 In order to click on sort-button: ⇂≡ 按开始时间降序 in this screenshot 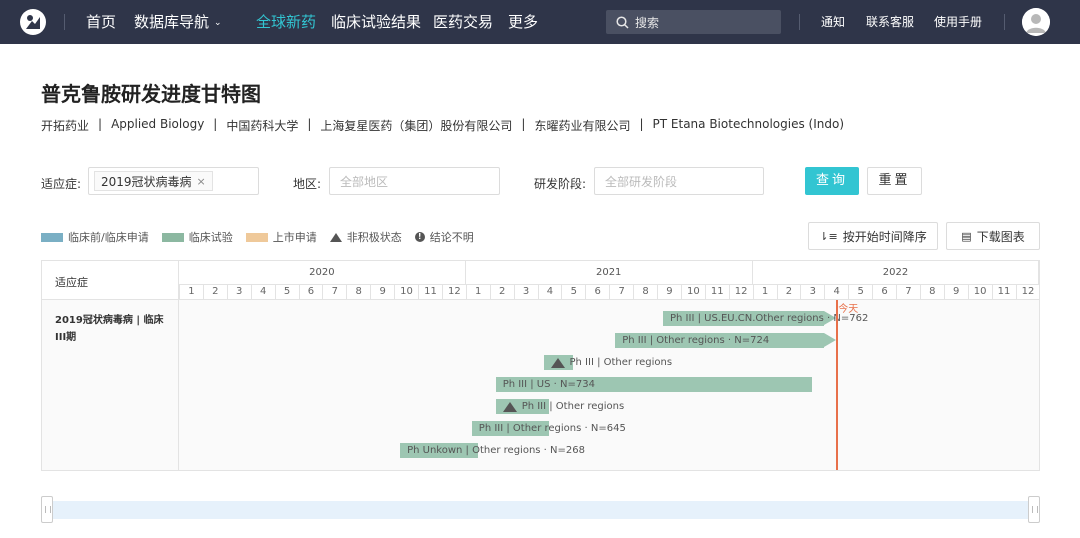, I will do `click(873, 236)`.